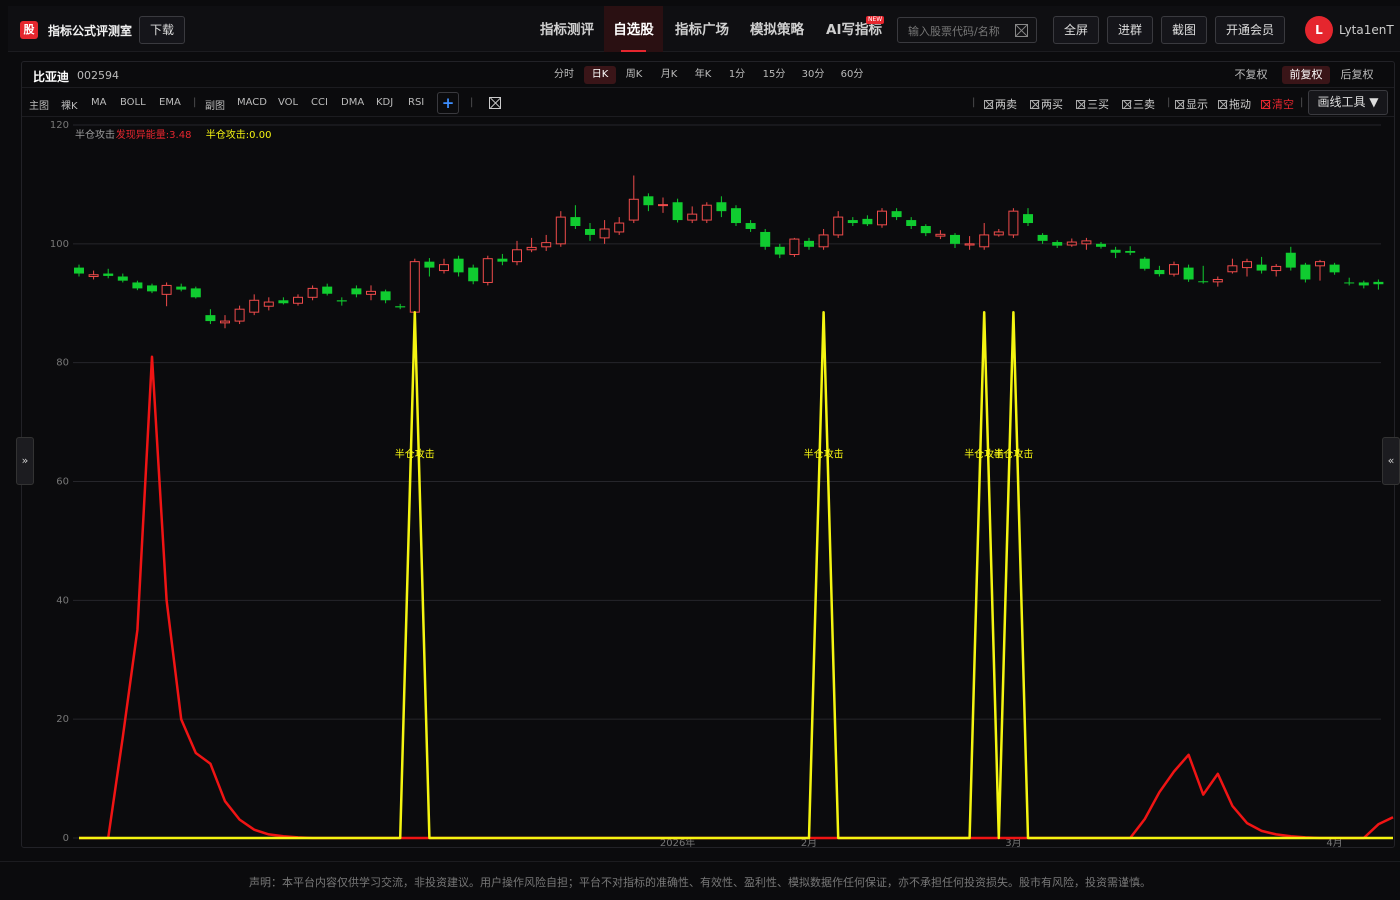  I want to click on tool-show: 显示, so click(1191, 104).